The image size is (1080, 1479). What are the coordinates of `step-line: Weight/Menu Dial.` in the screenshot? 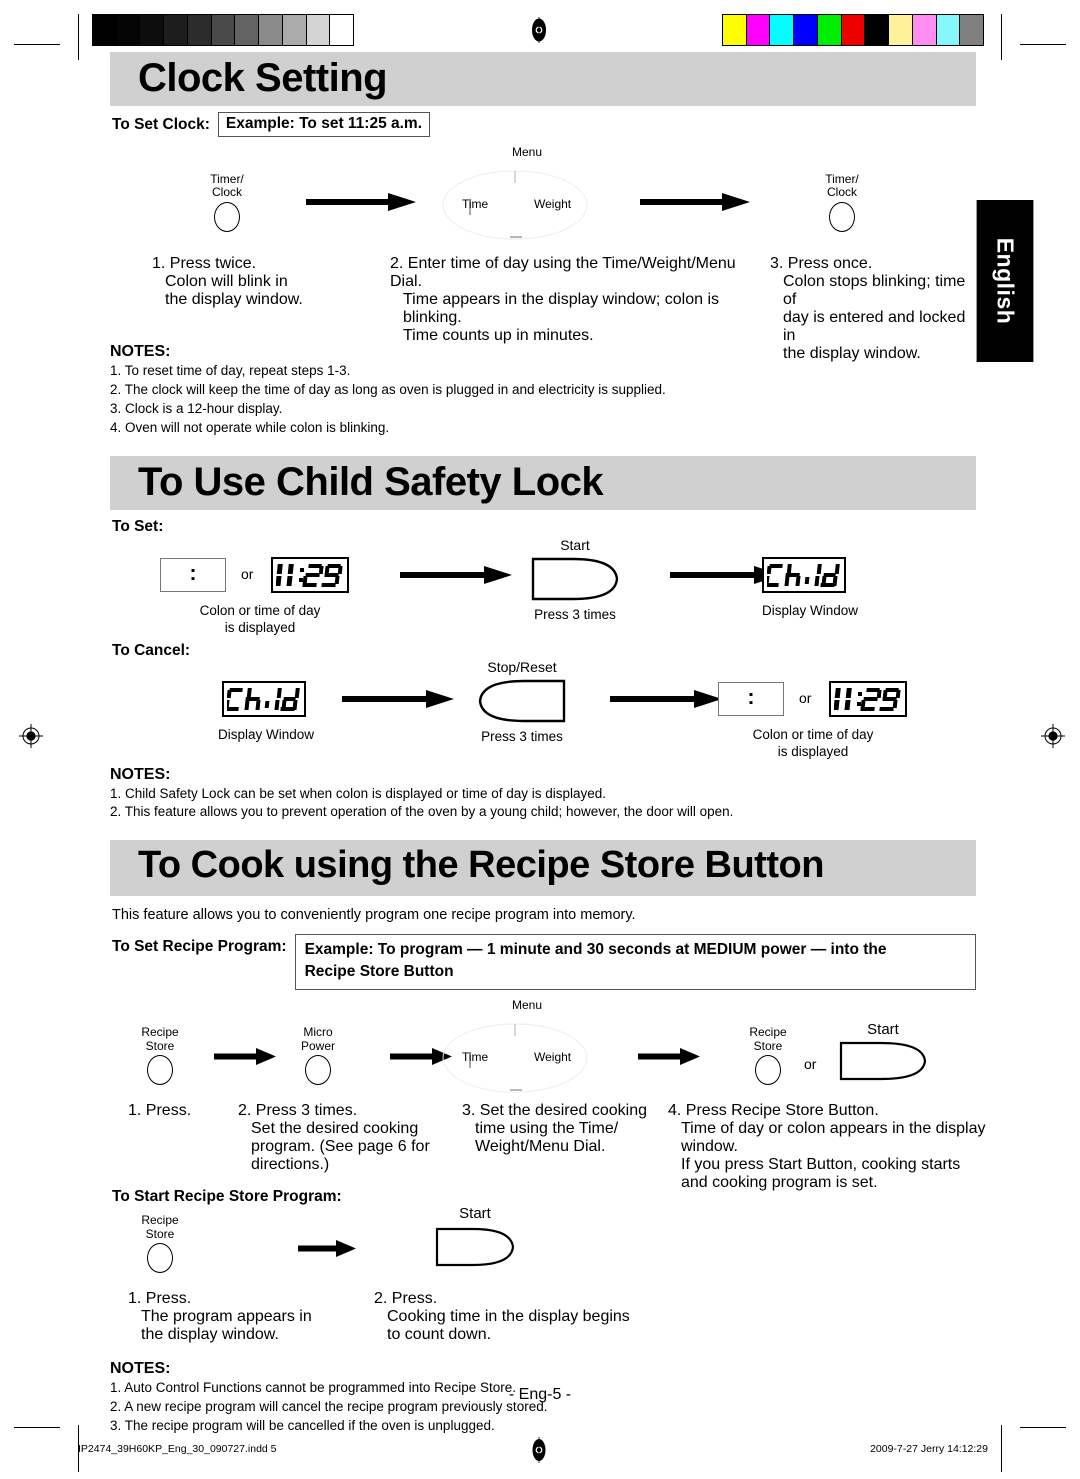 It's located at (540, 1147).